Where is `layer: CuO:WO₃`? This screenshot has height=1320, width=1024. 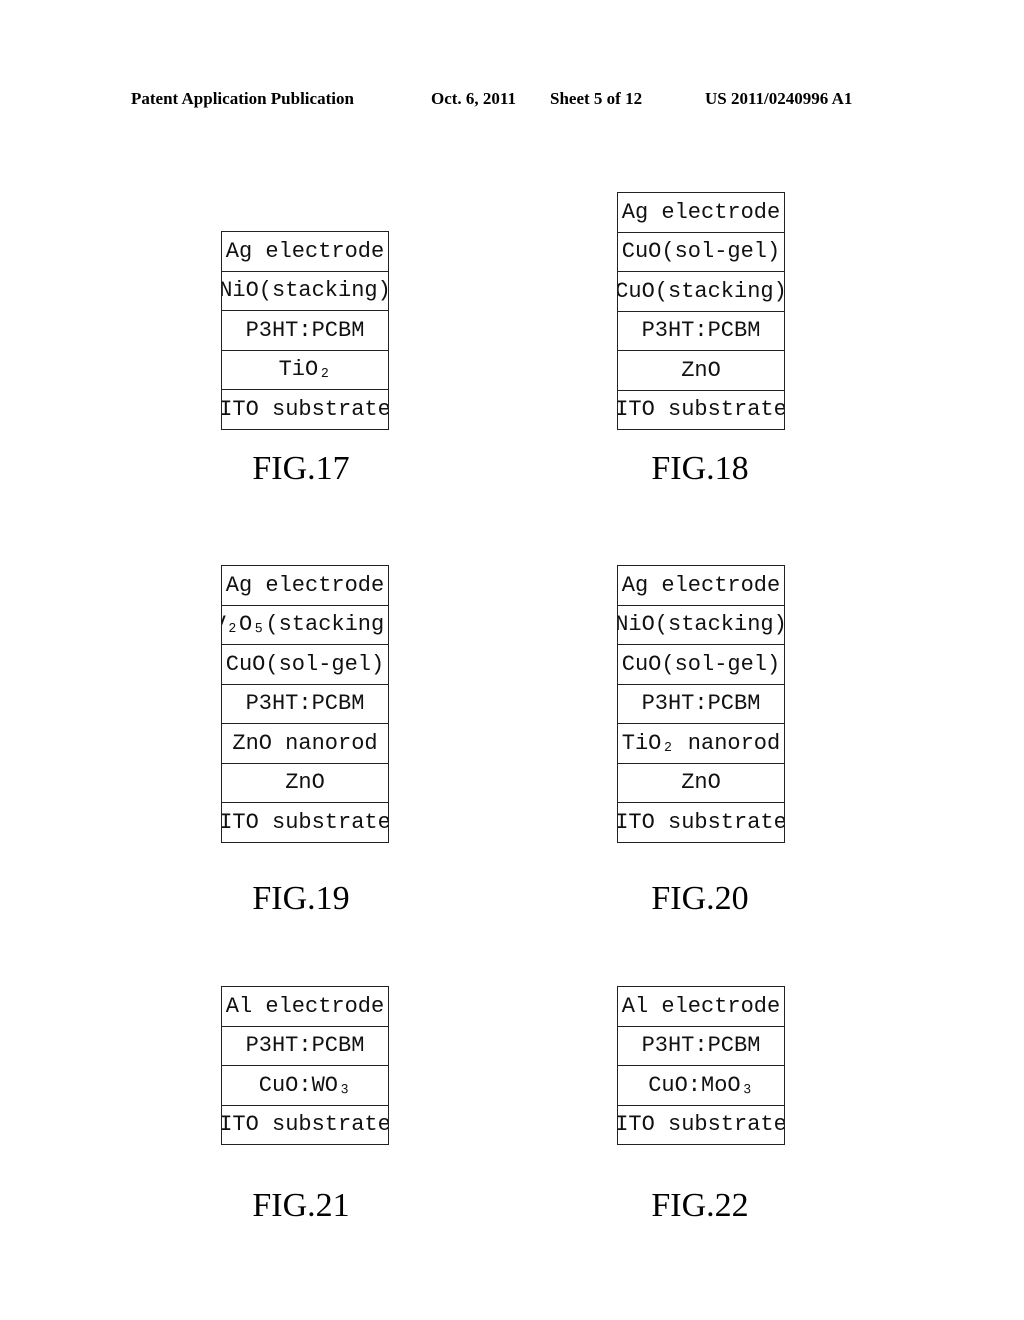 layer: CuO:WO₃ is located at coordinates (305, 1086).